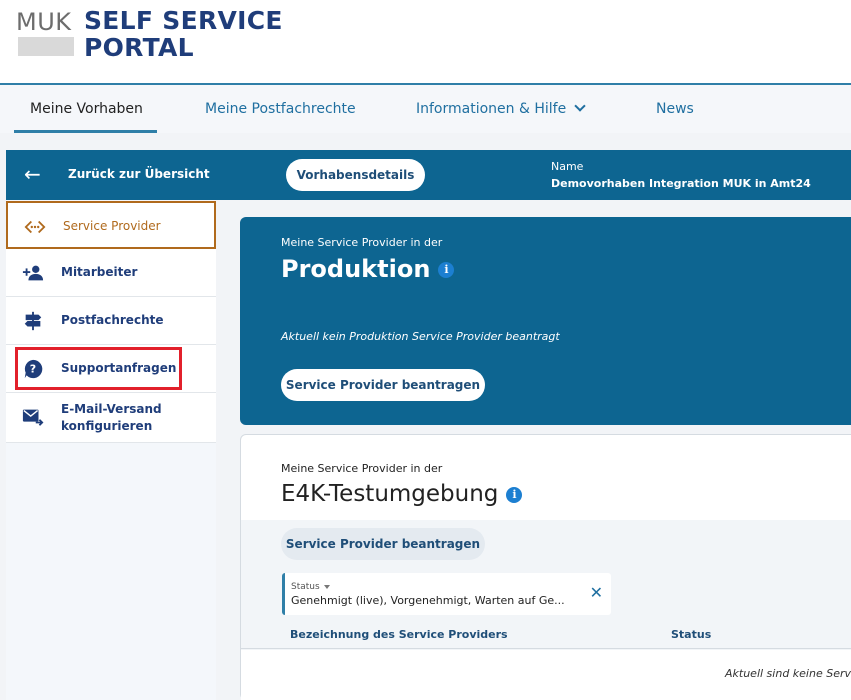  I want to click on test-title: E4K-Testumgebung i, so click(402, 494).